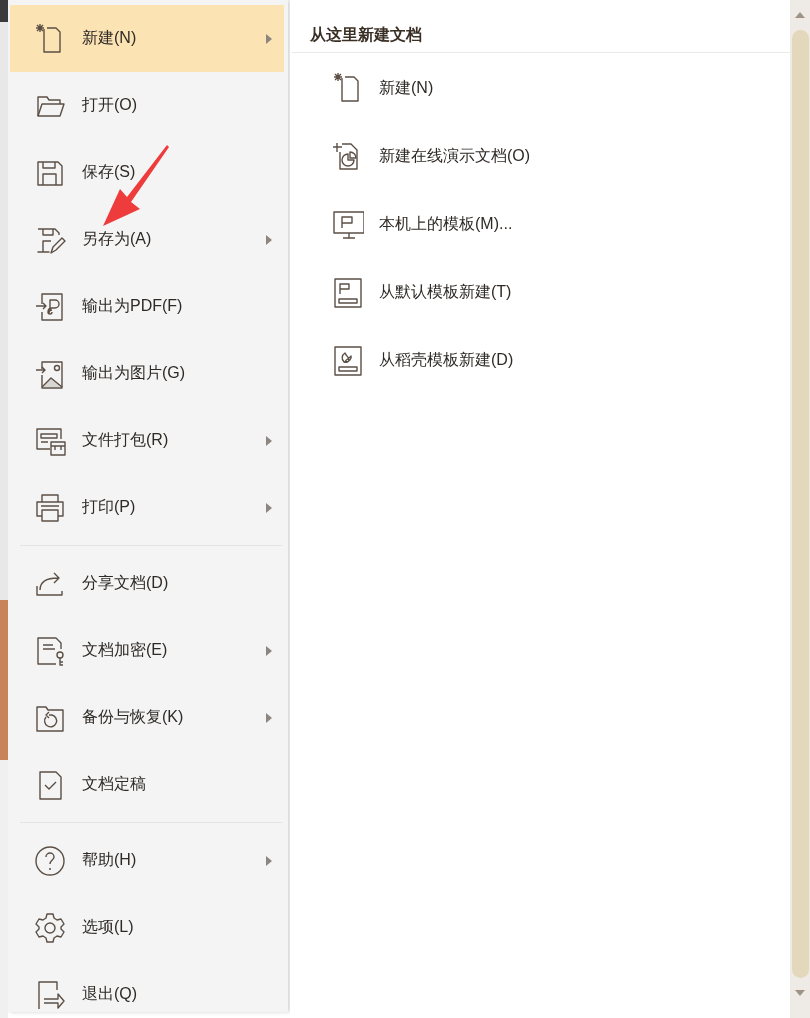  Describe the element at coordinates (366, 35) in the screenshot. I see `submenu-title: 从这里新建文档` at that location.